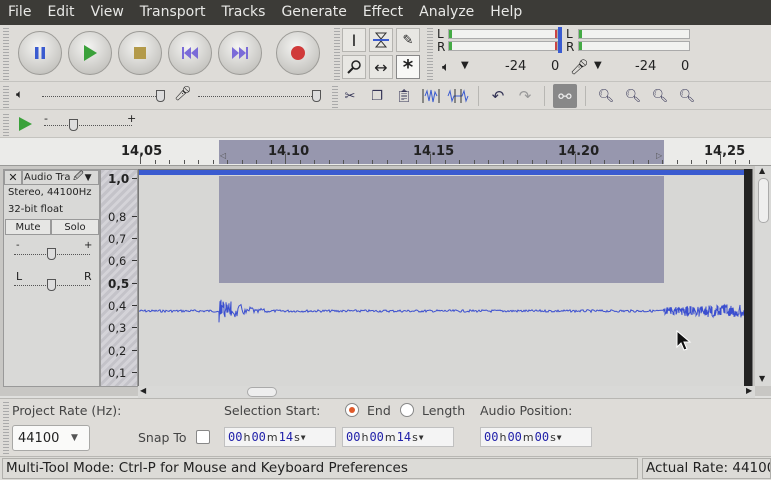 Image resolution: width=771 pixels, height=480 pixels. I want to click on menu-help: Help, so click(506, 12).